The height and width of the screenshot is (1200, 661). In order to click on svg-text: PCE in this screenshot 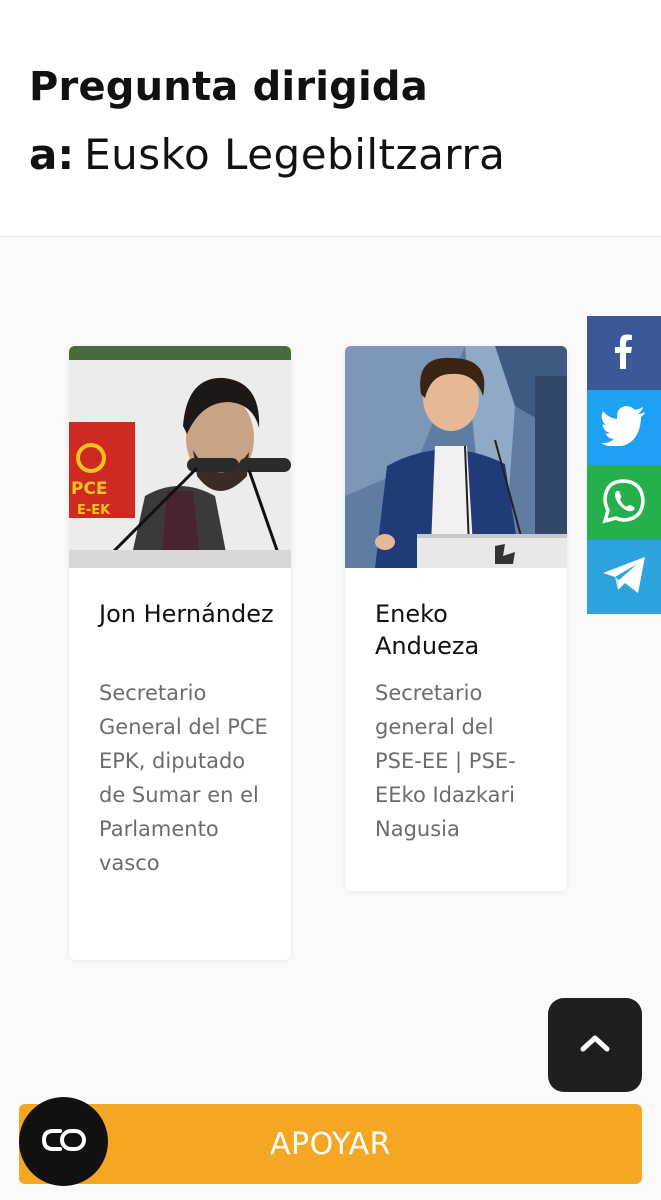, I will do `click(89, 489)`.